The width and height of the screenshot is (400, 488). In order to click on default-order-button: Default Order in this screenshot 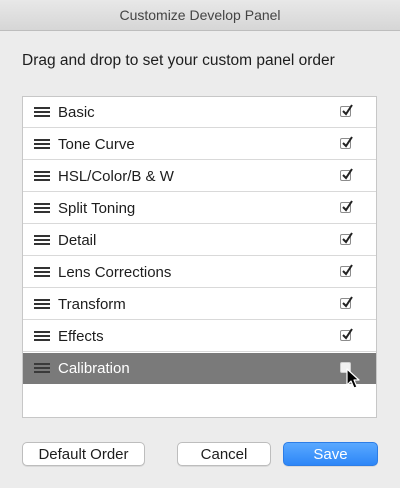, I will do `click(83, 454)`.